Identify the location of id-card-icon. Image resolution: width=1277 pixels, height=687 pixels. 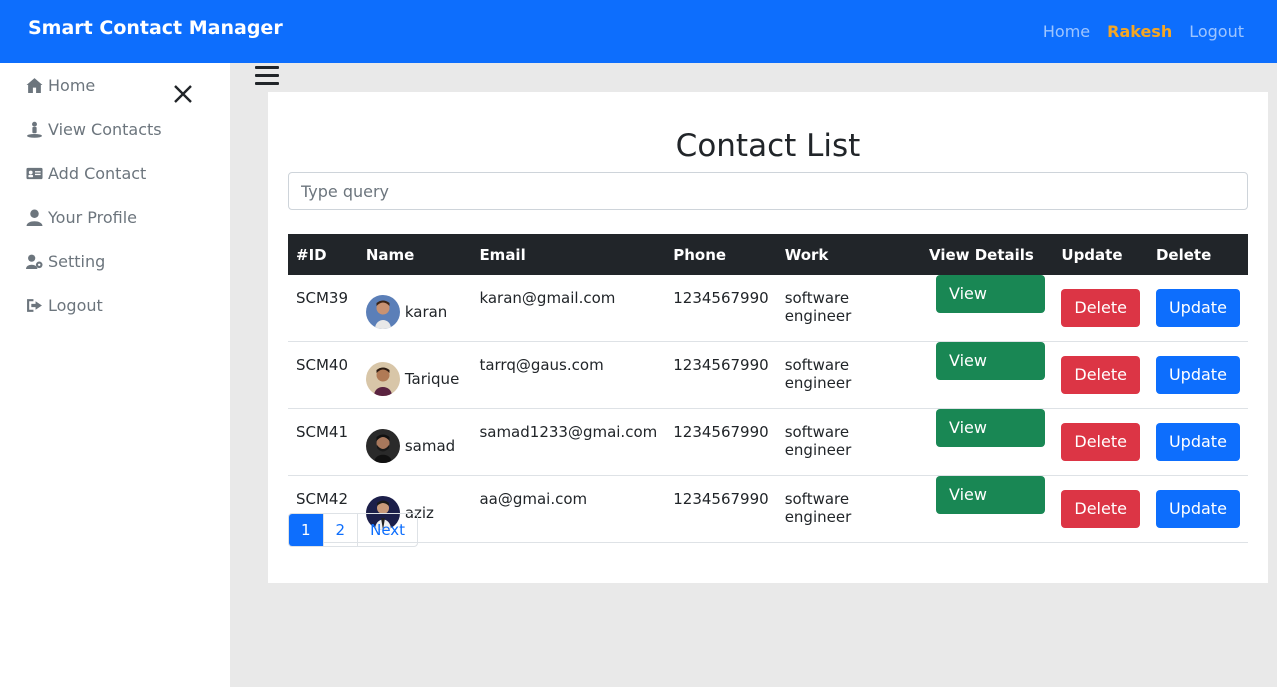
(34, 173).